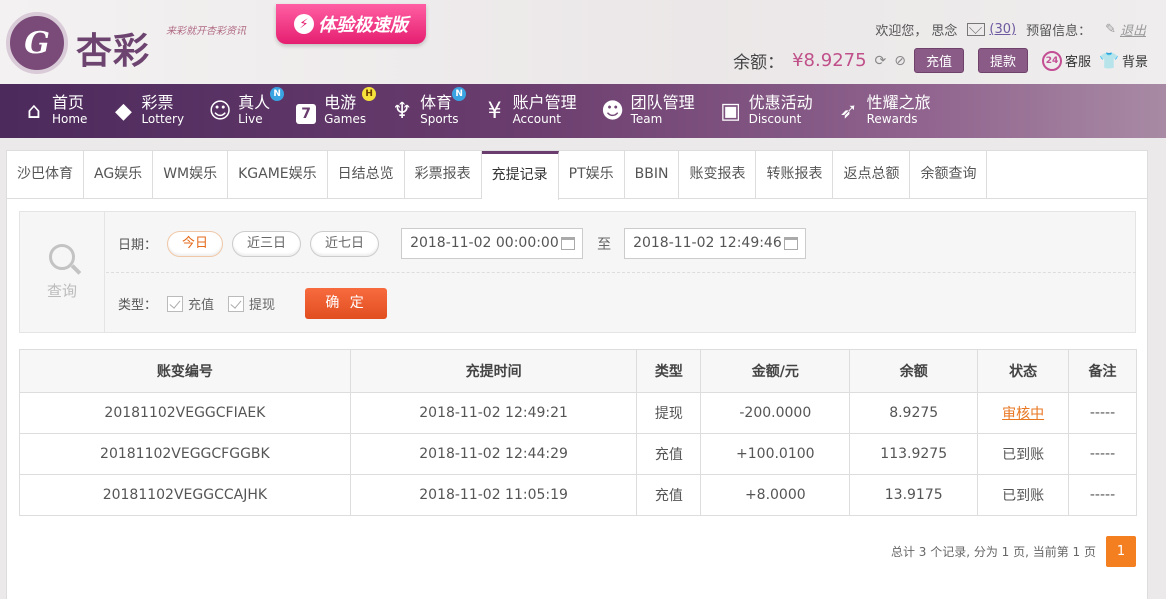 The height and width of the screenshot is (599, 1166). I want to click on nav-account-en: Account, so click(537, 119).